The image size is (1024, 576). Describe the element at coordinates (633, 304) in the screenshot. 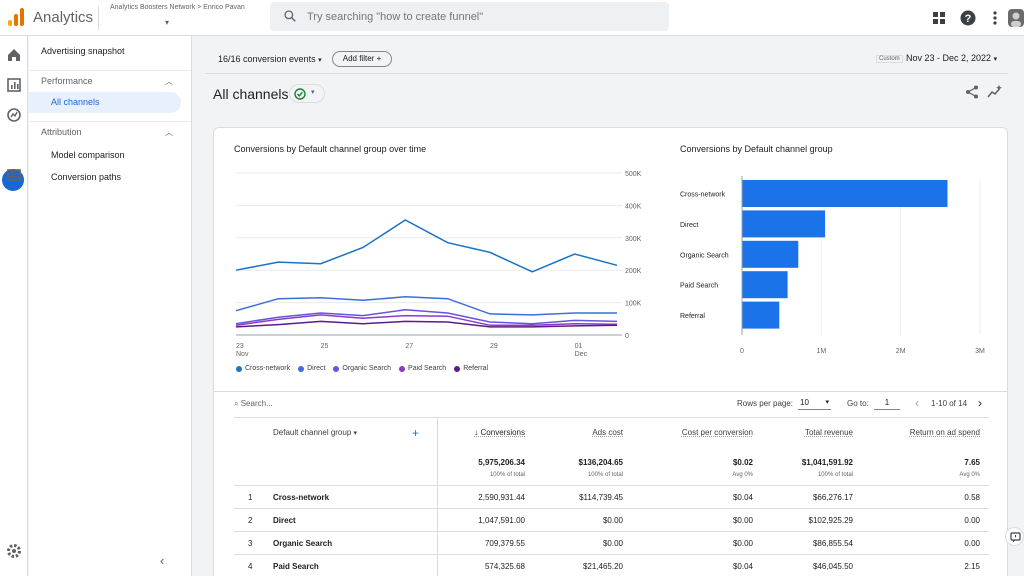

I see `line-chart-y-tick-label: 100K` at that location.